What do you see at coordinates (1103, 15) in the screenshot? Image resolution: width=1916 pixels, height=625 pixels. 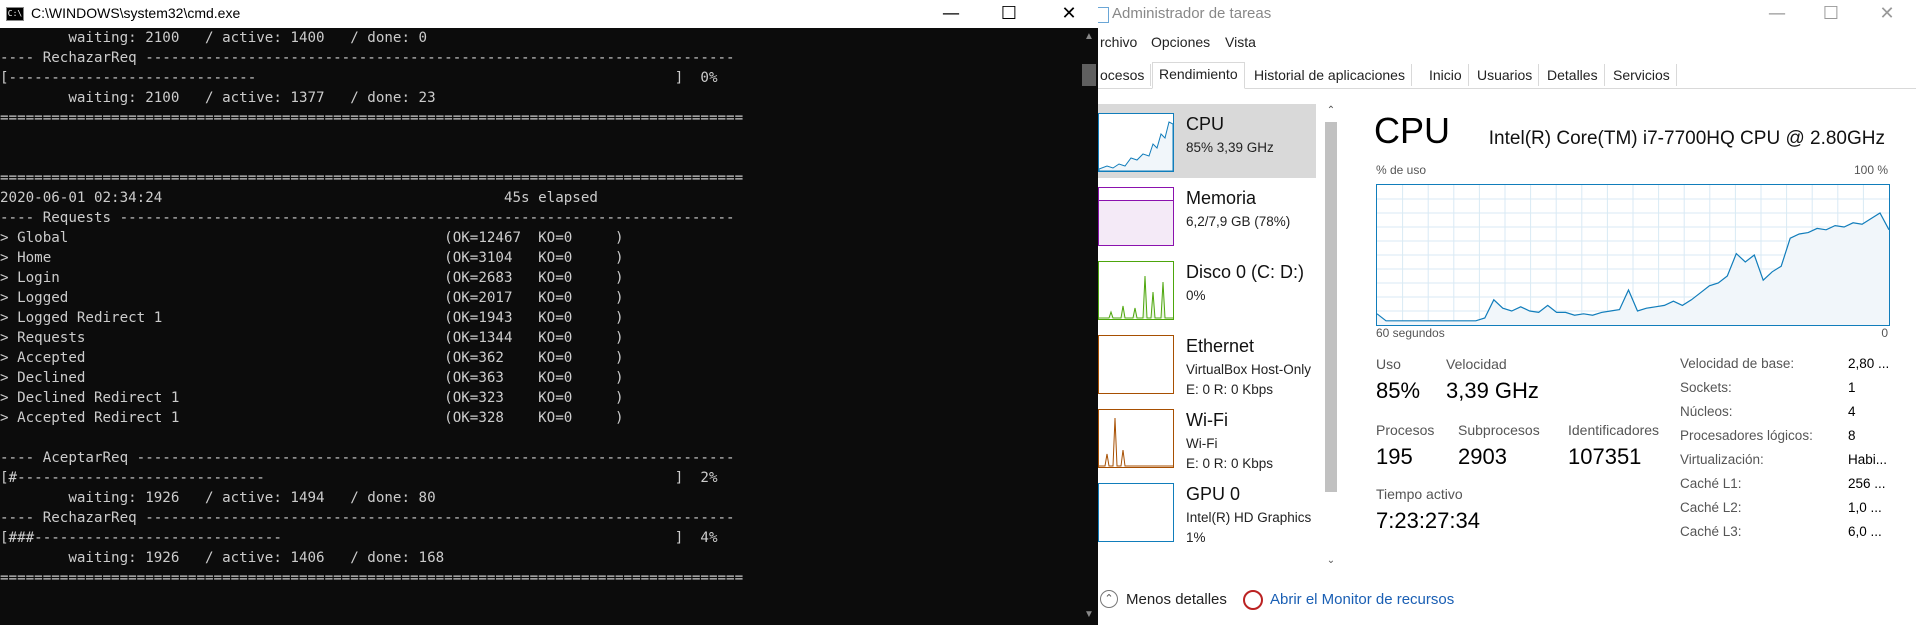 I see `taskmgr-icon` at bounding box center [1103, 15].